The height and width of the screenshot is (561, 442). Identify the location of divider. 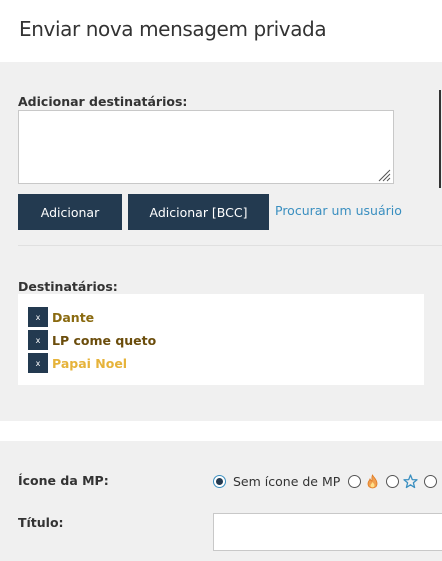
(230, 245).